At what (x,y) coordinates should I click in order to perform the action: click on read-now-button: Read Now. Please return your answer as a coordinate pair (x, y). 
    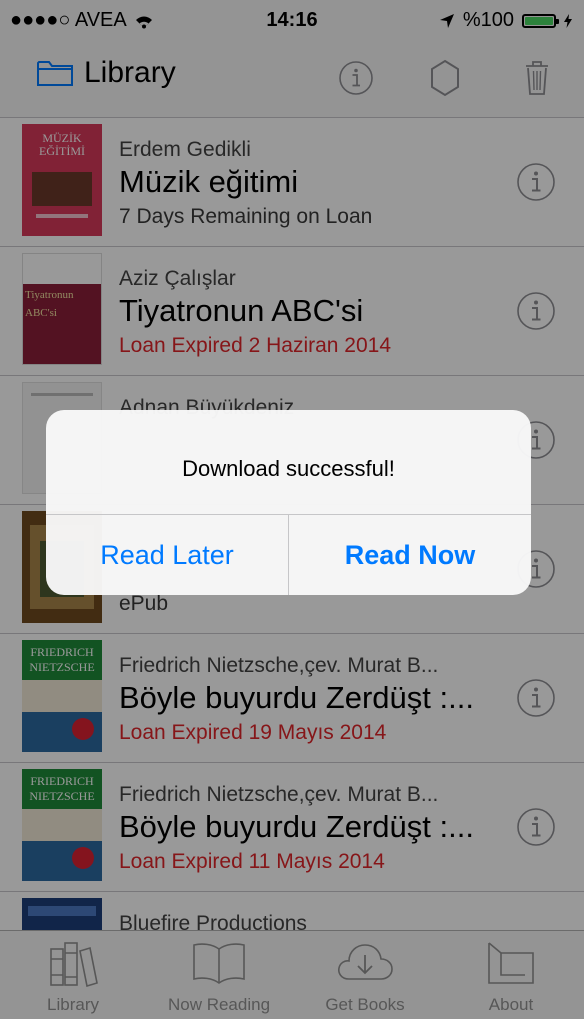
    Looking at the image, I should click on (410, 555).